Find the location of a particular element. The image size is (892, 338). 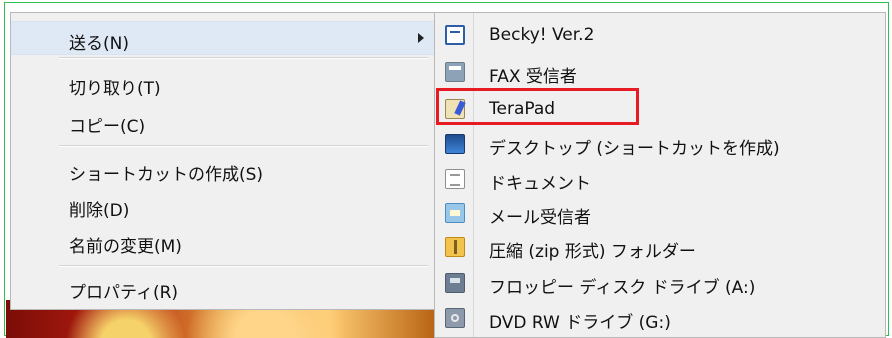

submenu-item-label: Becky! Ver.2 is located at coordinates (542, 35).